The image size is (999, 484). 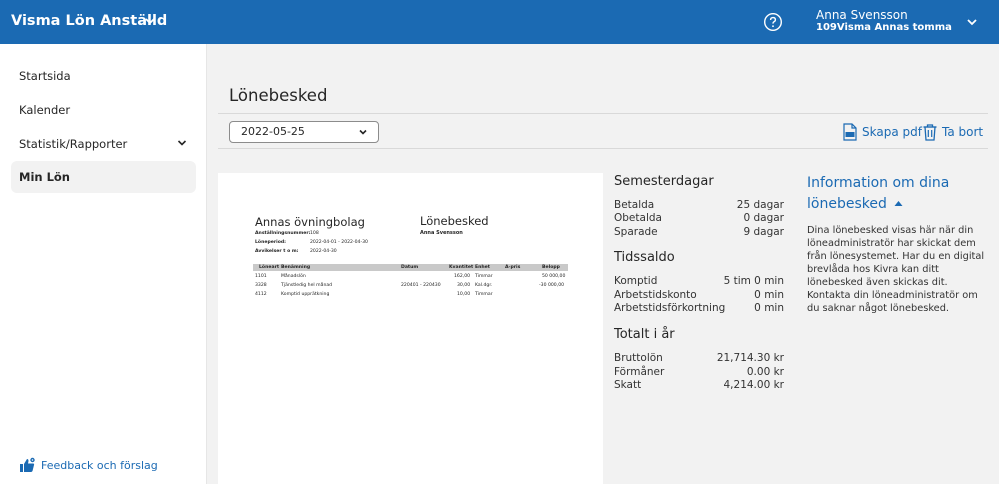 What do you see at coordinates (763, 232) in the screenshot?
I see `vacation-value: 9 dagar` at bounding box center [763, 232].